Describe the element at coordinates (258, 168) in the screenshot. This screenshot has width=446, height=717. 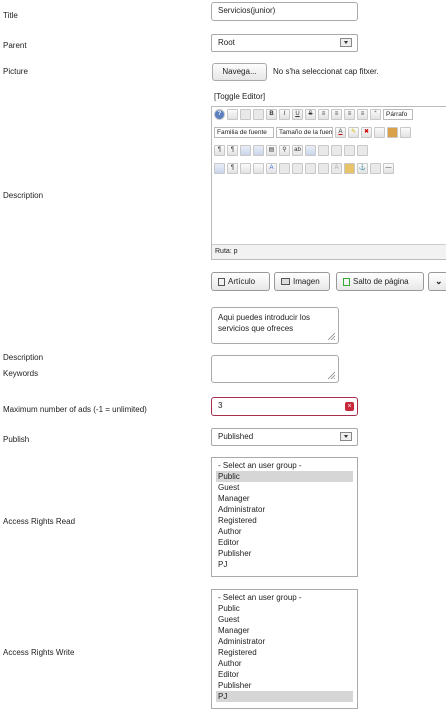
I see `insert-layer-icon` at that location.